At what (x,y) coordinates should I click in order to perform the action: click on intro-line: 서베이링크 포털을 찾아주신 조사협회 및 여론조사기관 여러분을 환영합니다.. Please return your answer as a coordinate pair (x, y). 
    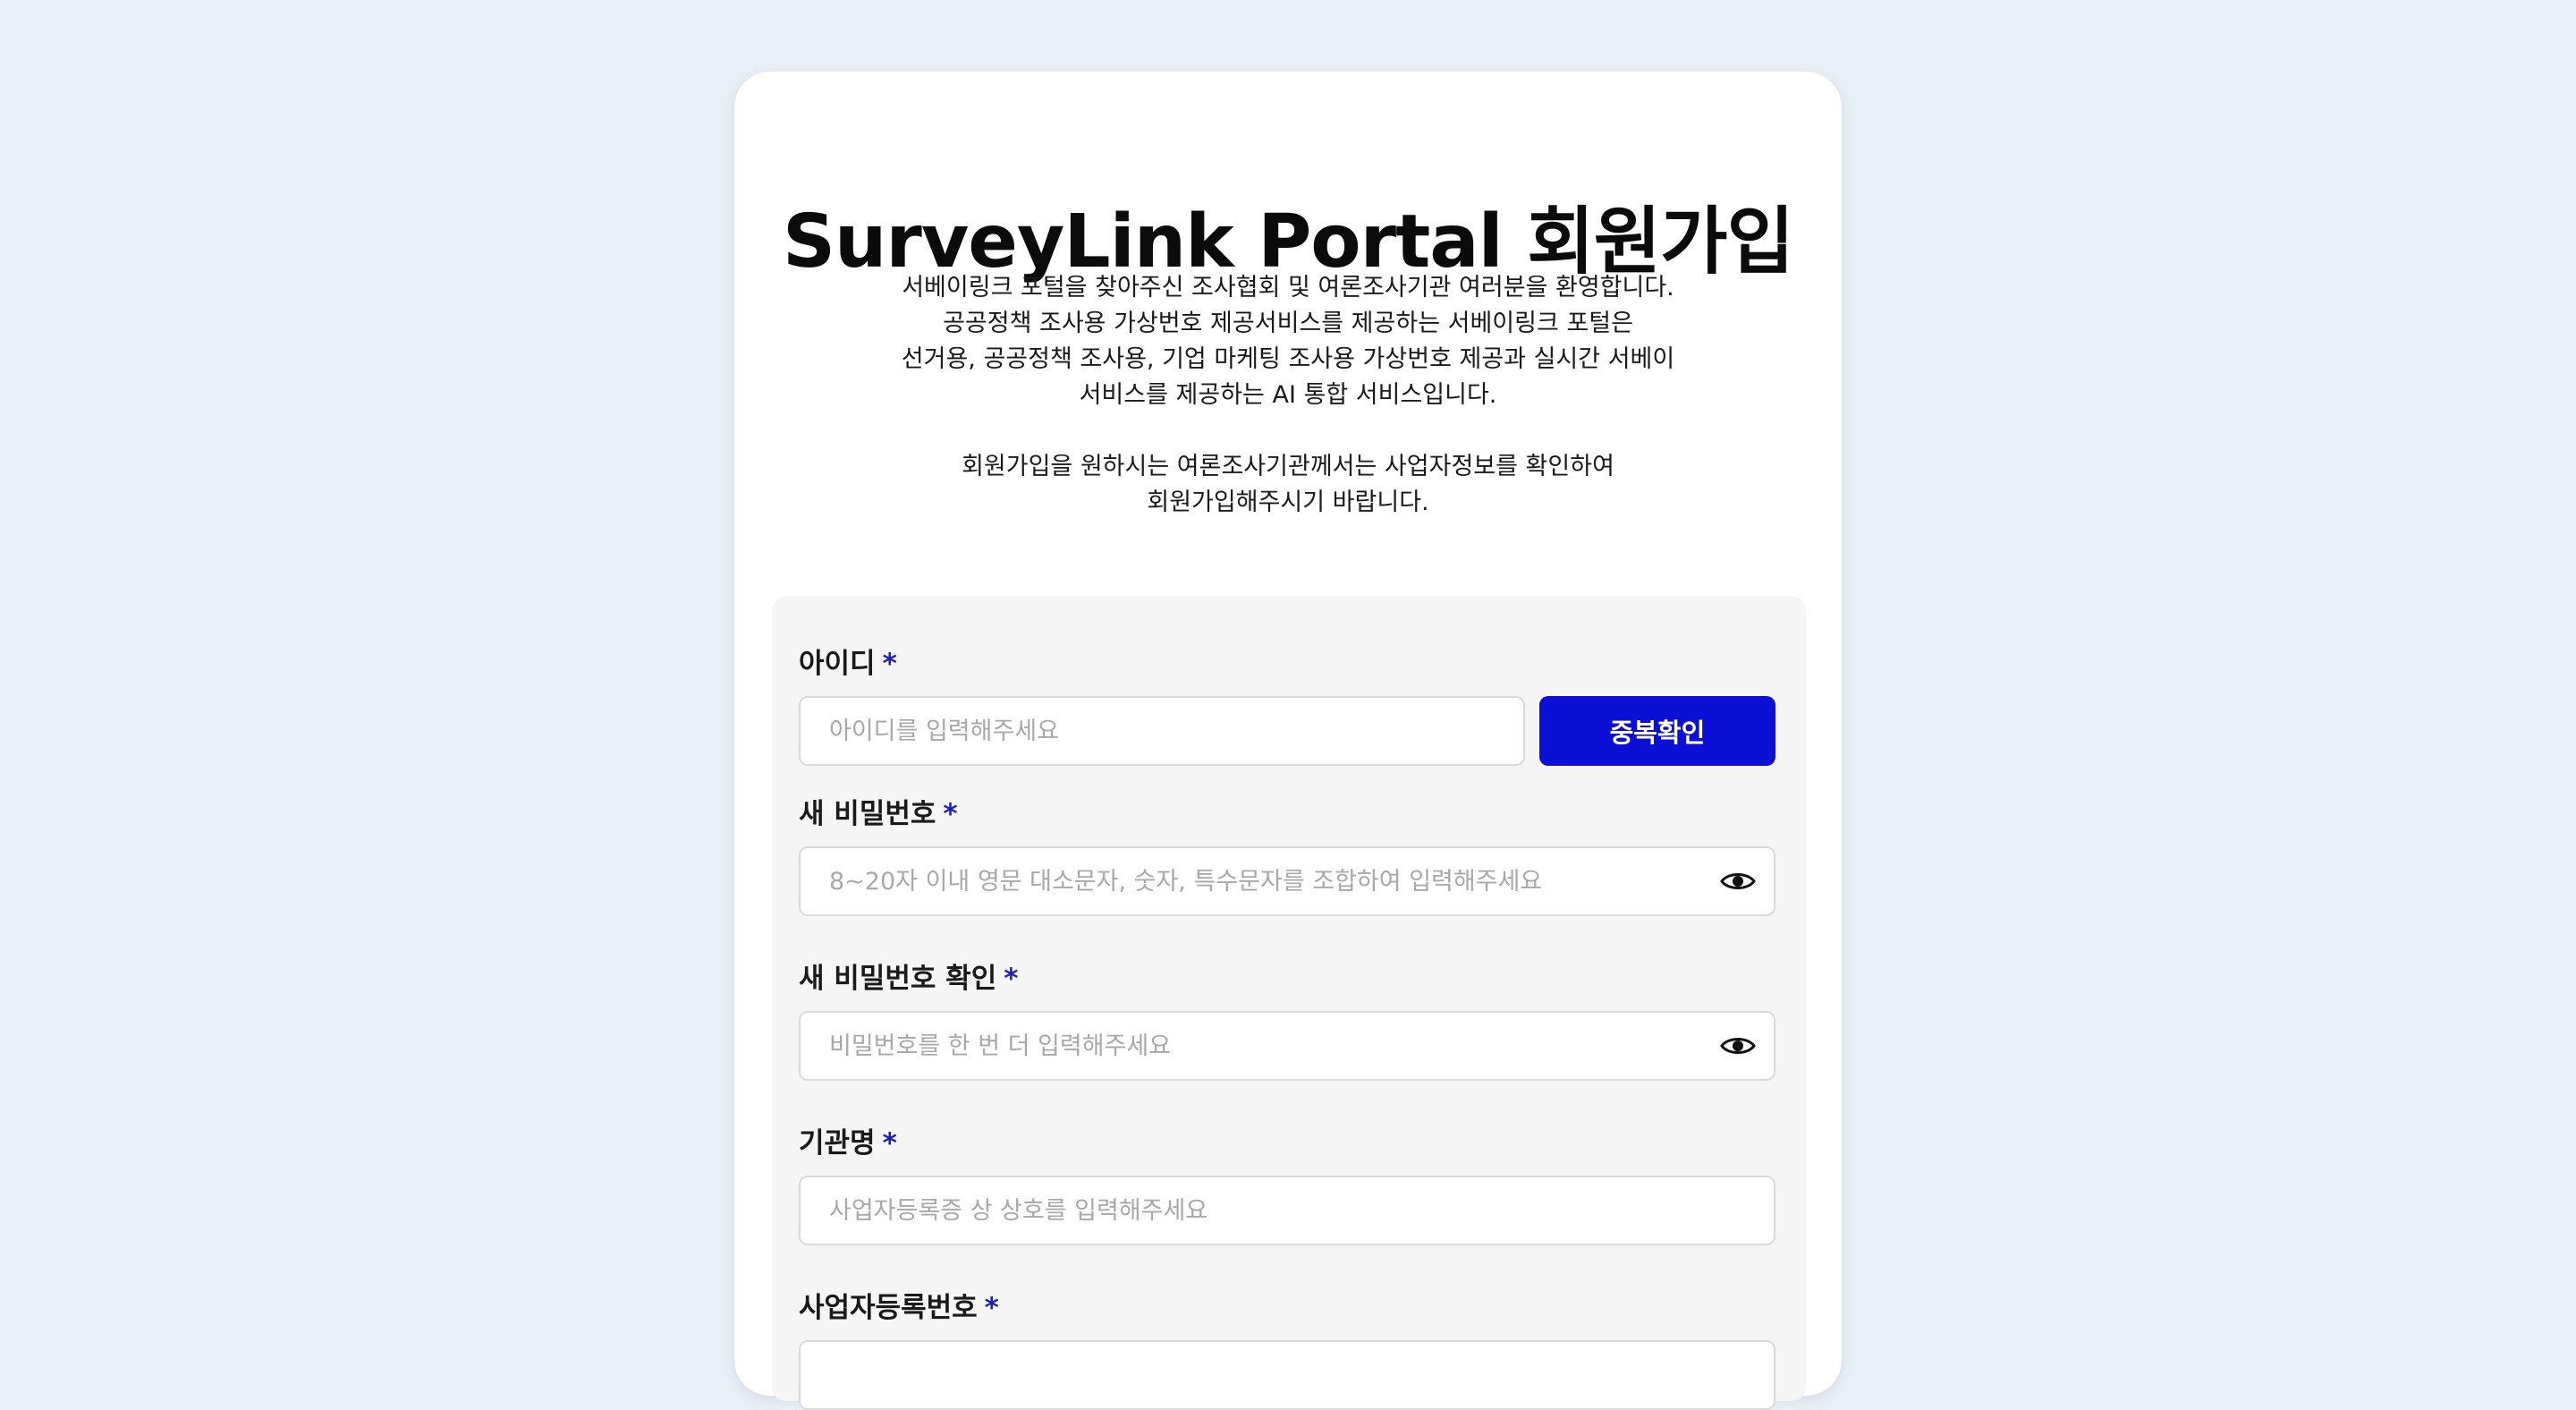
    Looking at the image, I should click on (1288, 288).